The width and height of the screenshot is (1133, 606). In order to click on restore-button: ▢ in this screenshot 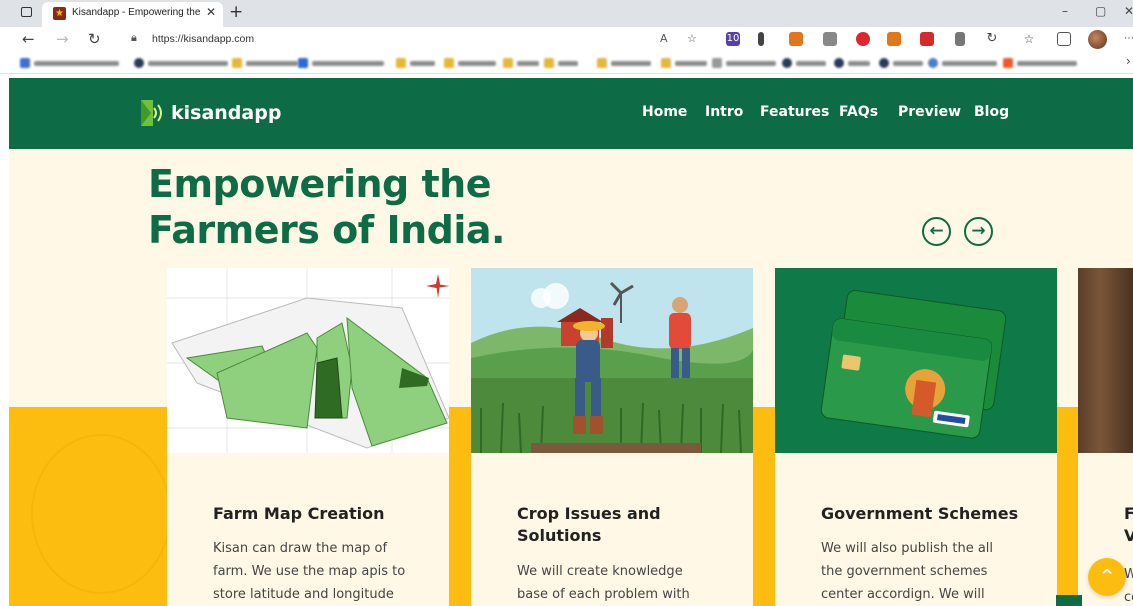, I will do `click(1100, 11)`.